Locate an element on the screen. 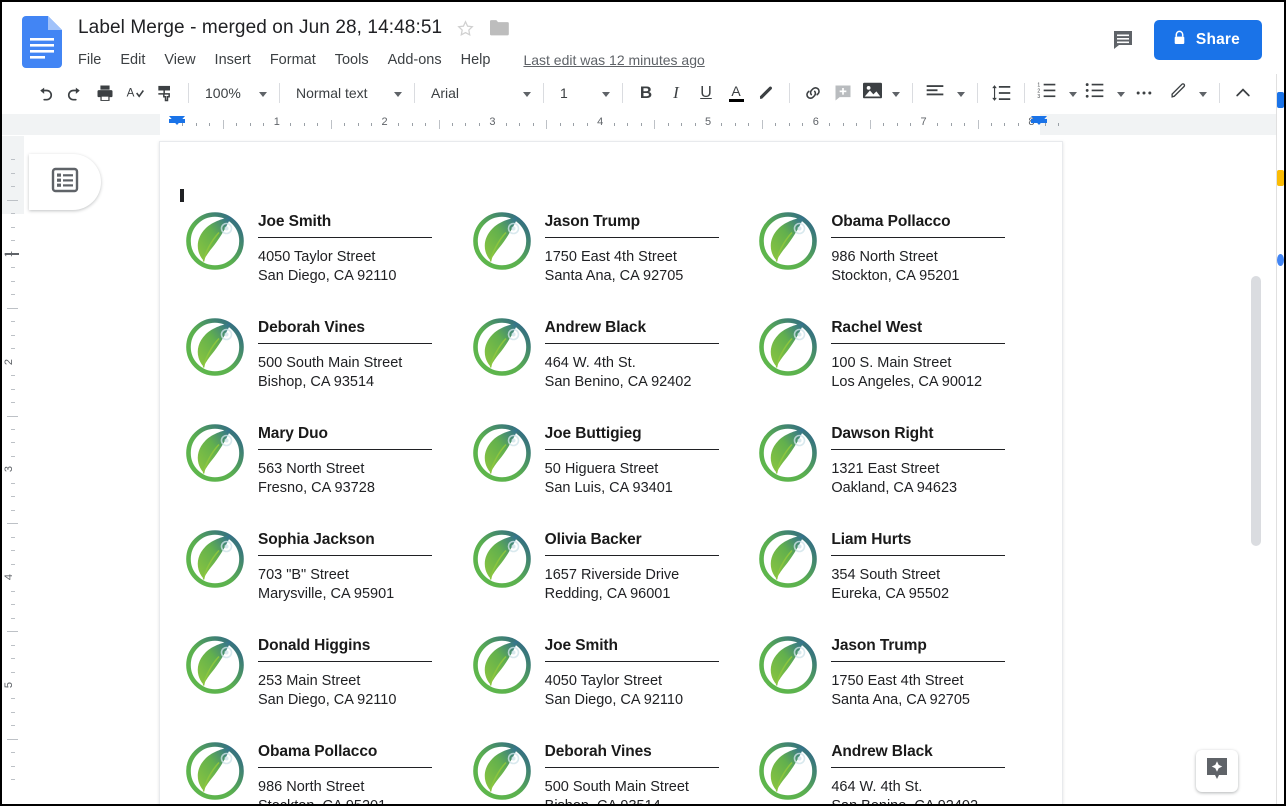 This screenshot has height=806, width=1286. menu-item-file: File is located at coordinates (89, 60).